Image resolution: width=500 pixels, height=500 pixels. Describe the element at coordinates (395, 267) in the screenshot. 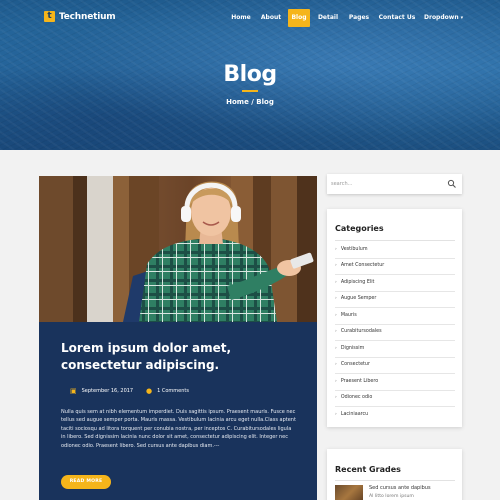

I see `category-item: › Amet Consectetur` at that location.